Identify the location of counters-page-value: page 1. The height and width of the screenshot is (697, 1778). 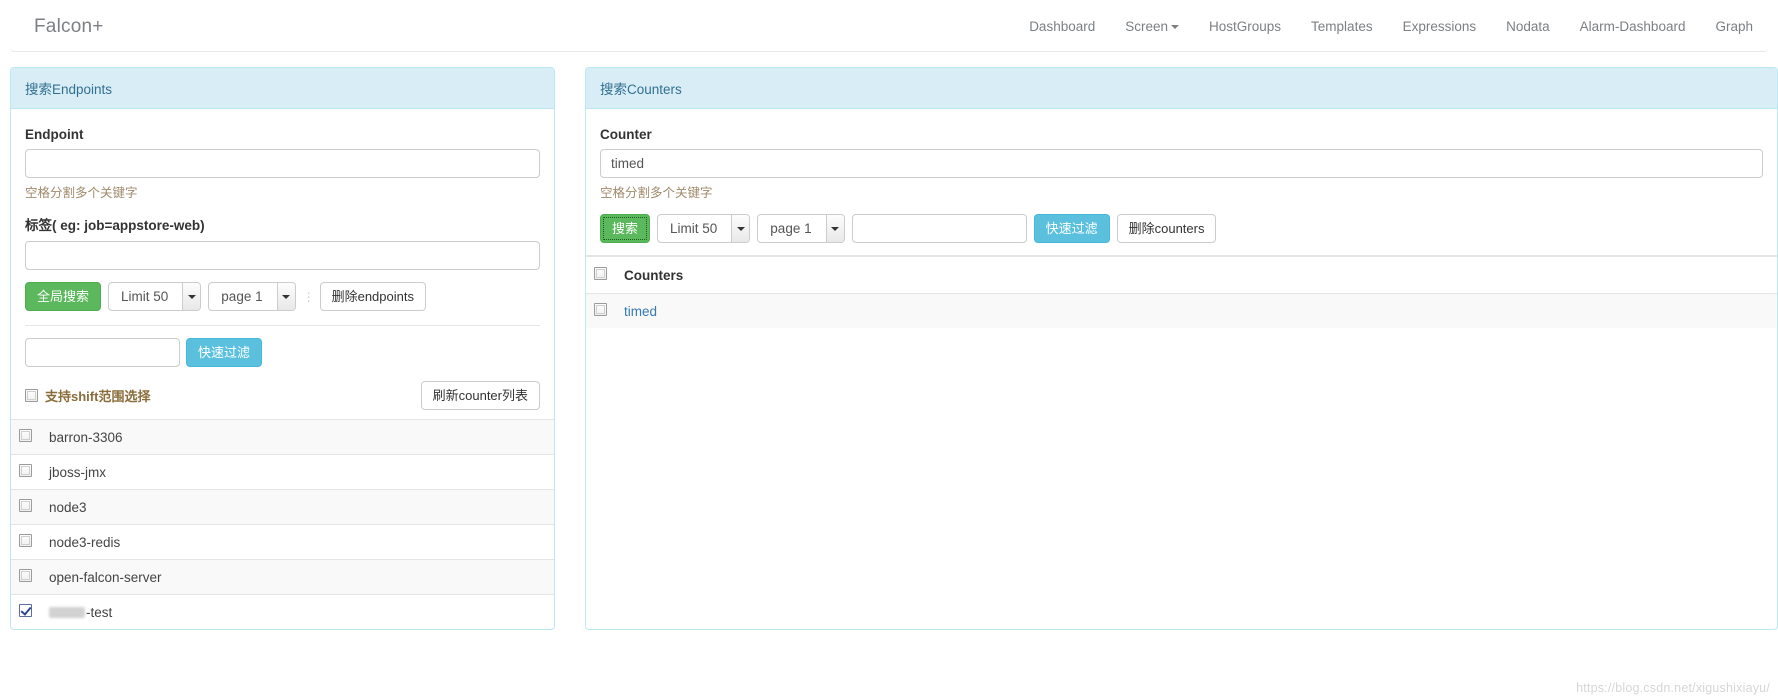
(791, 228).